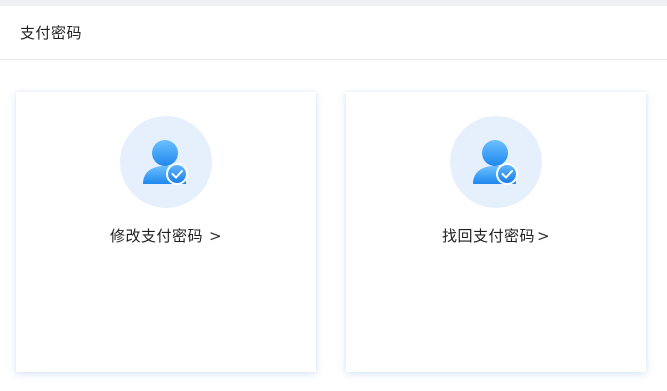  What do you see at coordinates (488, 236) in the screenshot?
I see `recover-password-label: 找回支付密码` at bounding box center [488, 236].